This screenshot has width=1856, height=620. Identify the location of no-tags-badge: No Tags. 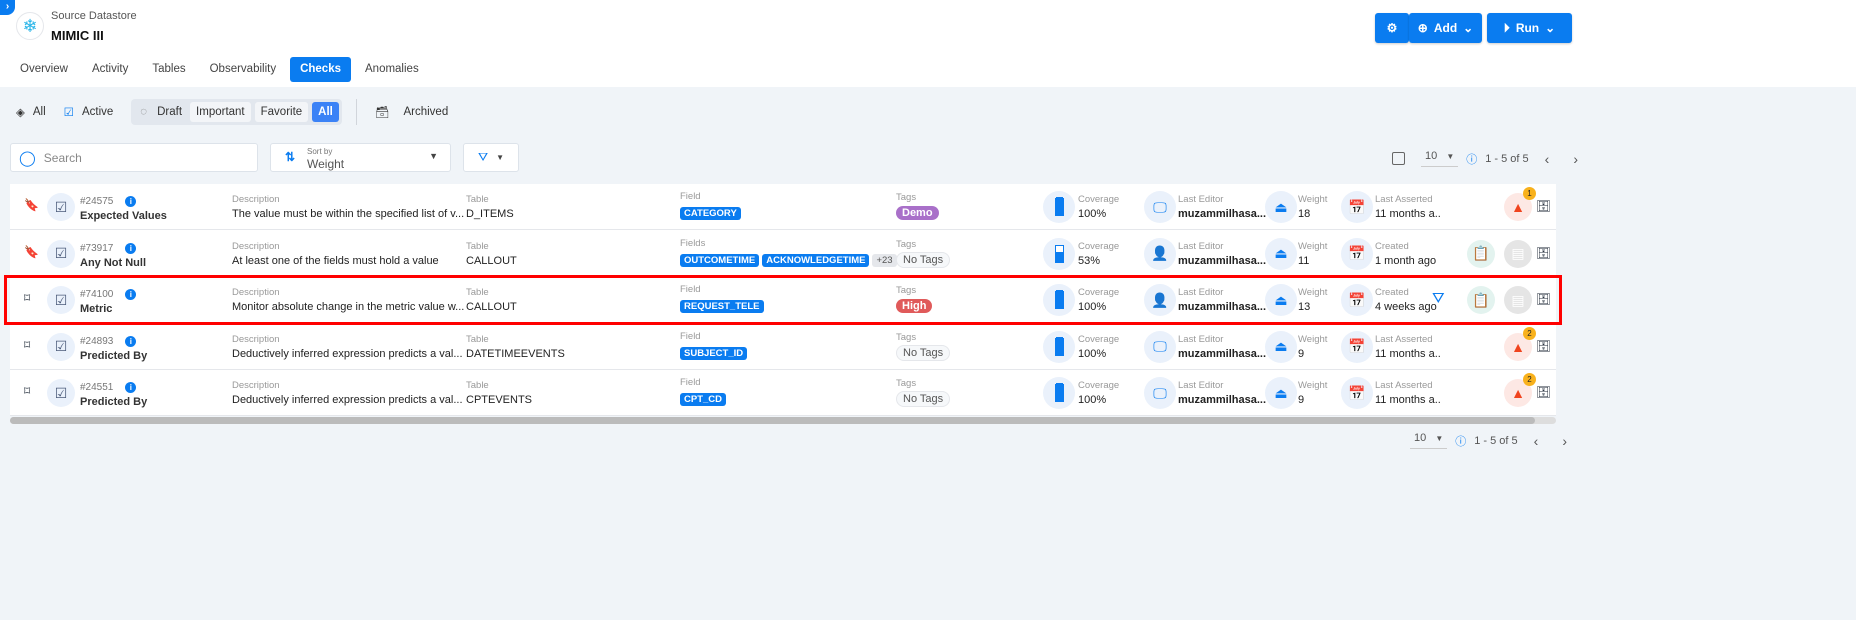
(923, 259).